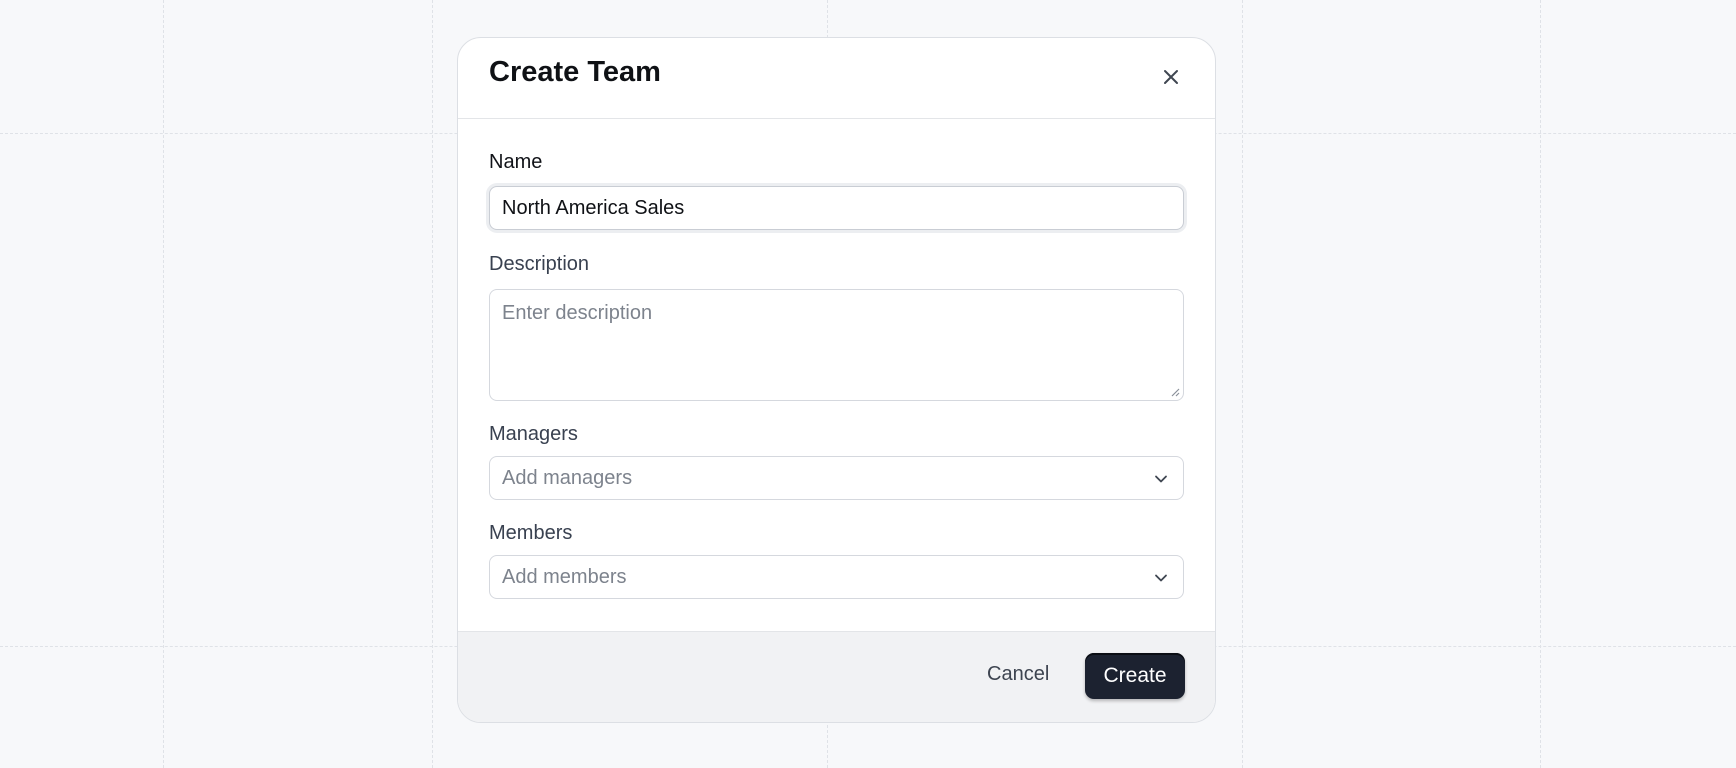  What do you see at coordinates (533, 434) in the screenshot?
I see `managers-label: Managers` at bounding box center [533, 434].